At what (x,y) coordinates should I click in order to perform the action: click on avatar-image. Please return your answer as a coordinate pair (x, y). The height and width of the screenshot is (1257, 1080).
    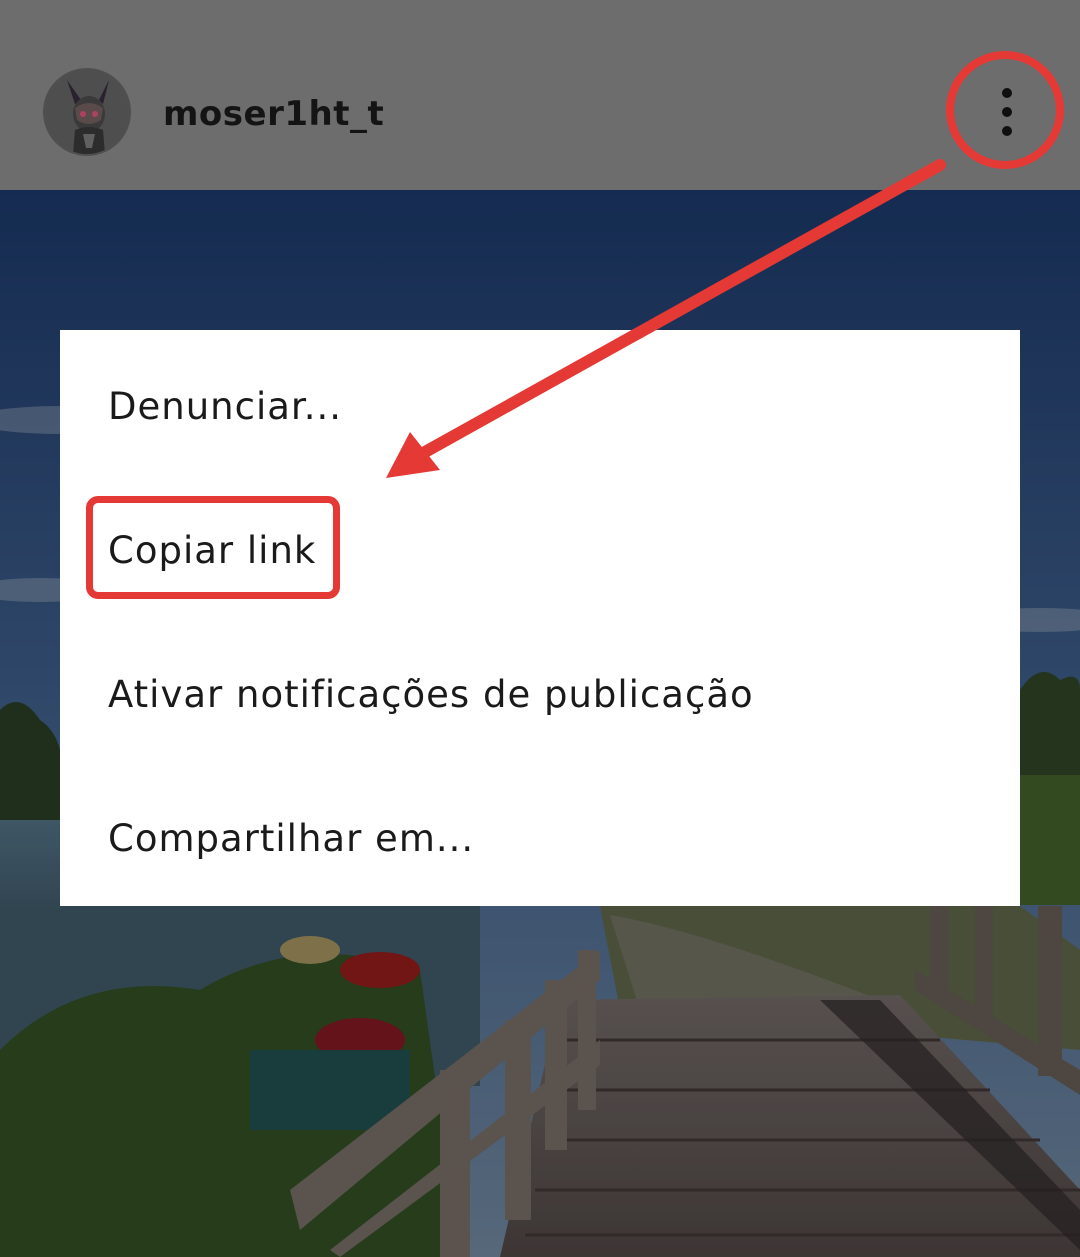
    Looking at the image, I should click on (87, 112).